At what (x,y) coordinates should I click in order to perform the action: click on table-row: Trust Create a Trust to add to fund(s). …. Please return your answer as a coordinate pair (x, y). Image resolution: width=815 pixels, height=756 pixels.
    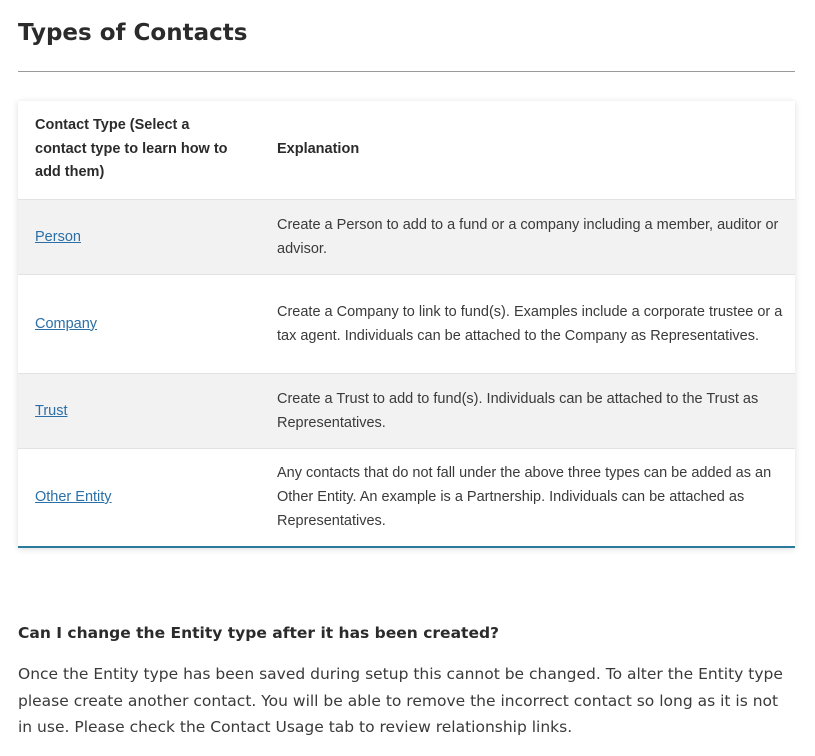
    Looking at the image, I should click on (406, 410).